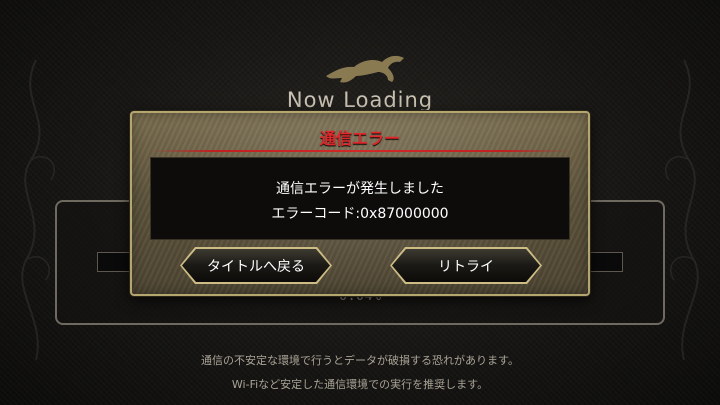 This screenshot has width=720, height=405. What do you see at coordinates (360, 198) in the screenshot?
I see `message-box: 通信エラーが発生しました エラーコード:0x87000000` at bounding box center [360, 198].